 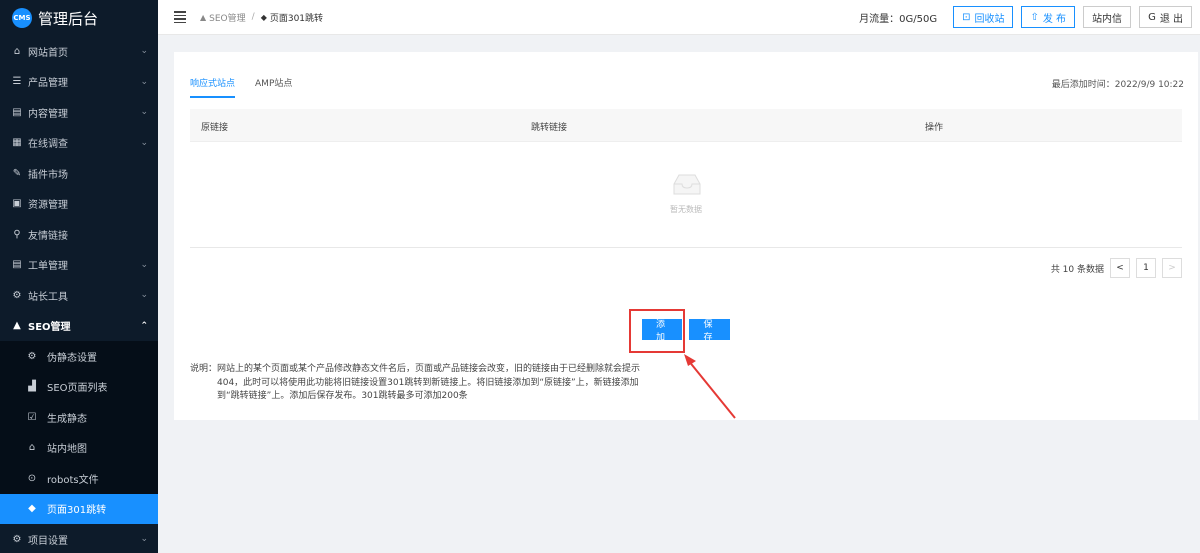 What do you see at coordinates (934, 128) in the screenshot?
I see `column-actions: 操作` at bounding box center [934, 128].